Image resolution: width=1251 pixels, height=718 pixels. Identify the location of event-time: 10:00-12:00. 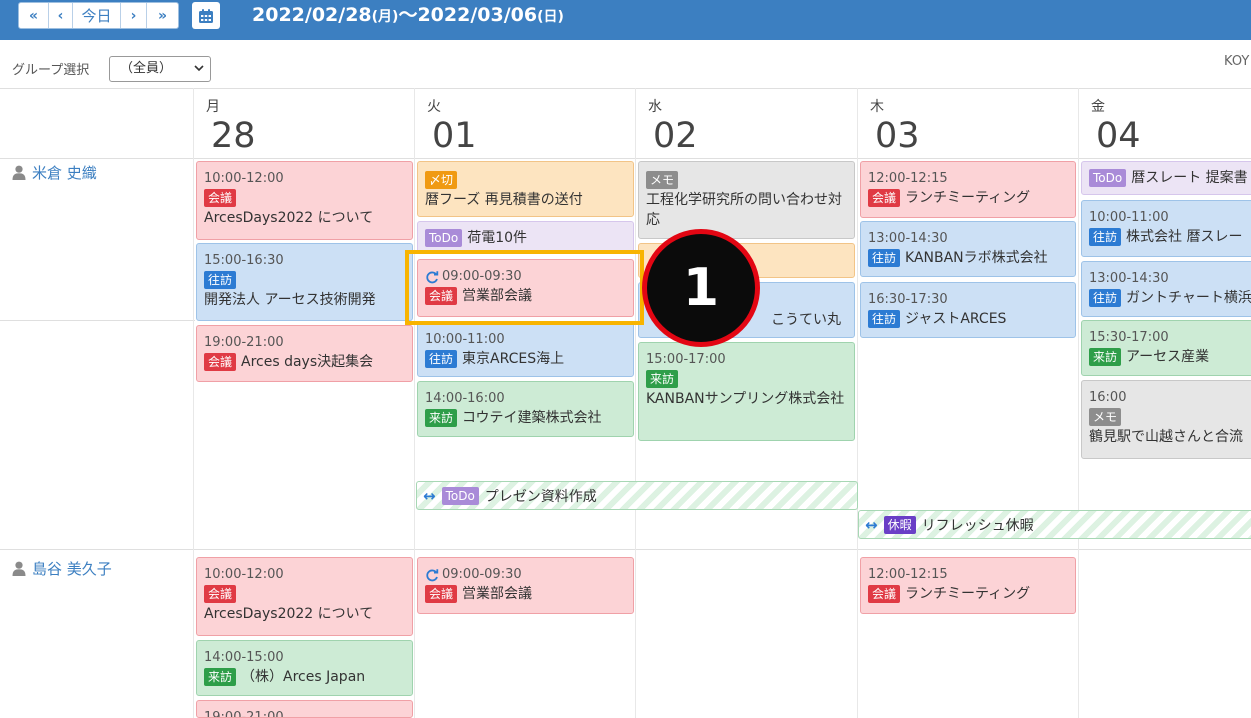
(244, 178).